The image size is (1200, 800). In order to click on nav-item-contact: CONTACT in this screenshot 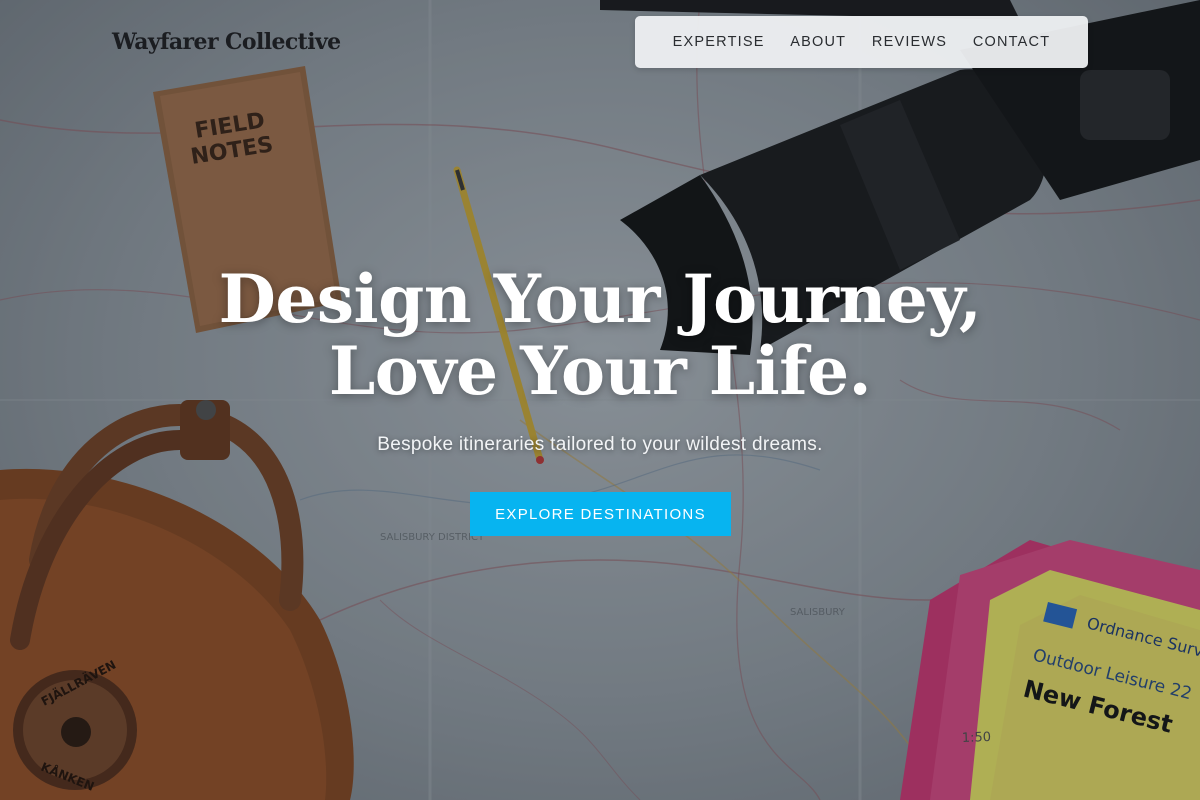, I will do `click(1011, 42)`.